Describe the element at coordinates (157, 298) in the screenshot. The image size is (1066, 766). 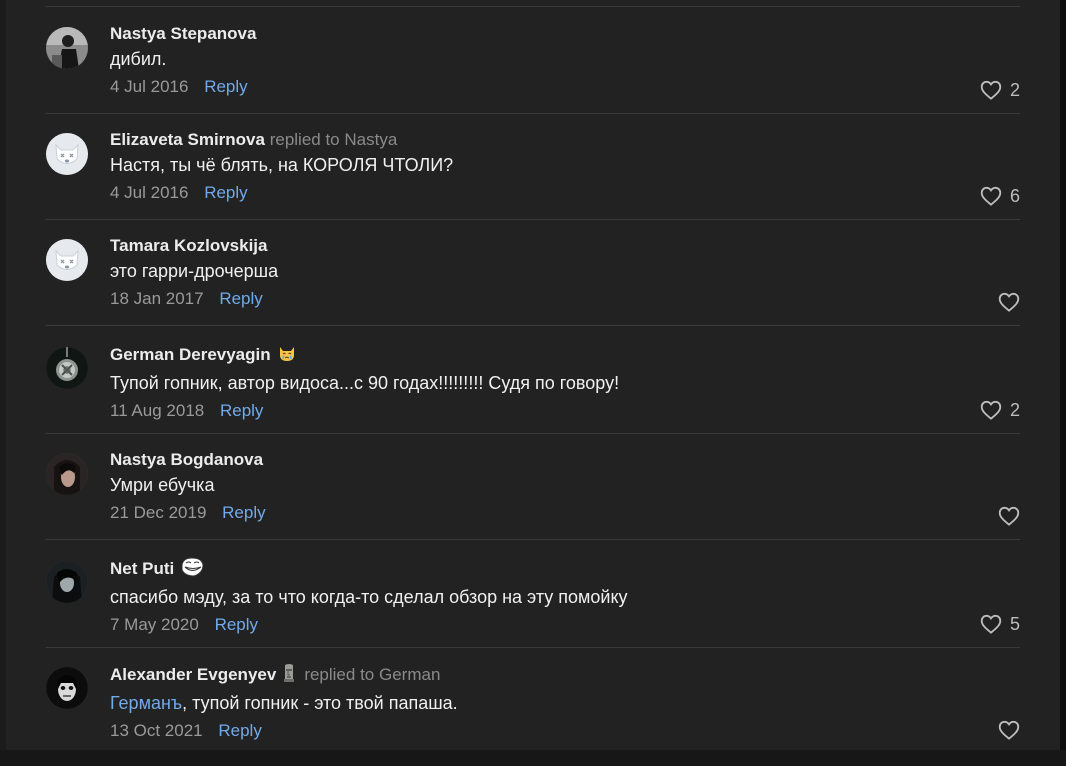
I see `comment-date: 18 Jan 2017` at that location.